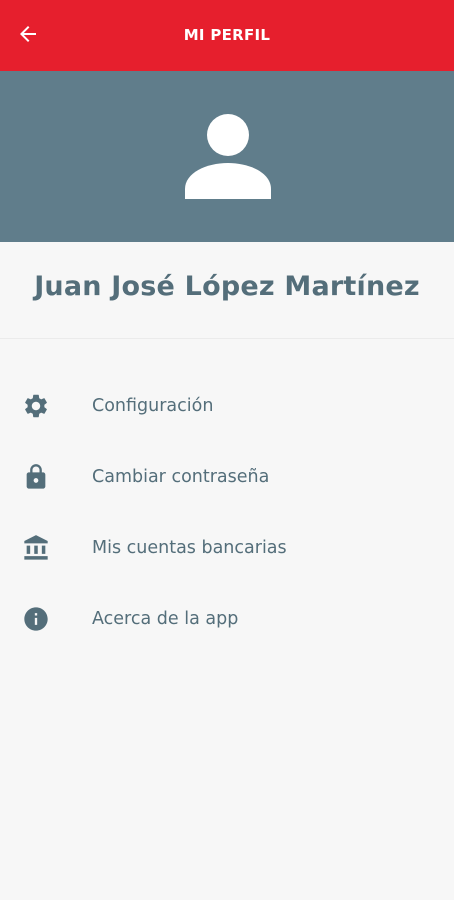 The width and height of the screenshot is (454, 900). What do you see at coordinates (227, 405) in the screenshot?
I see `menu-item-configuracion: Configuración` at bounding box center [227, 405].